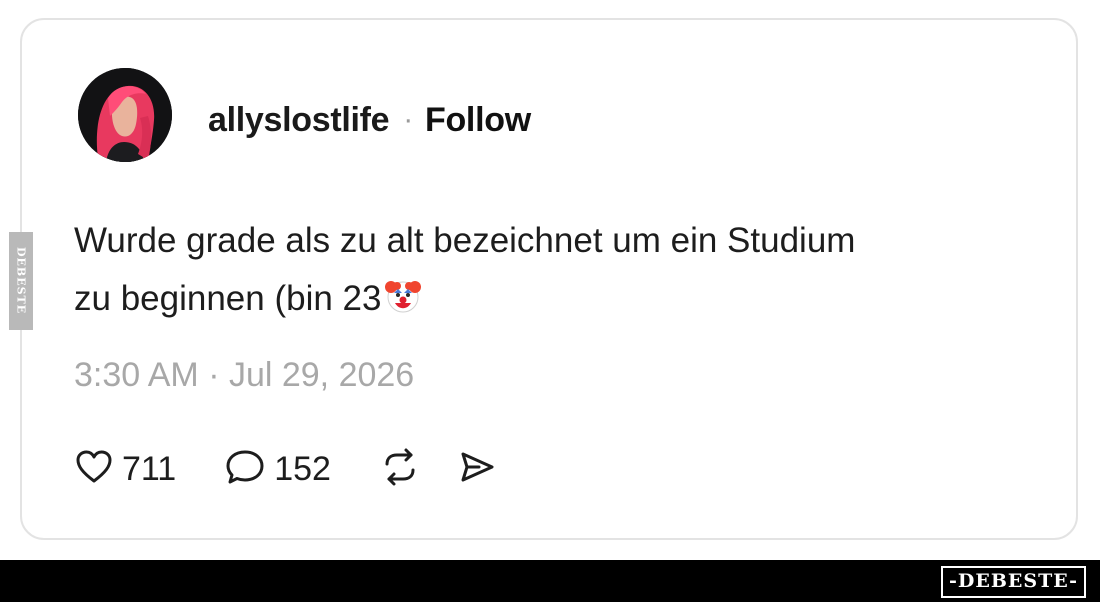  Describe the element at coordinates (149, 468) in the screenshot. I see `like-count: 711` at that location.